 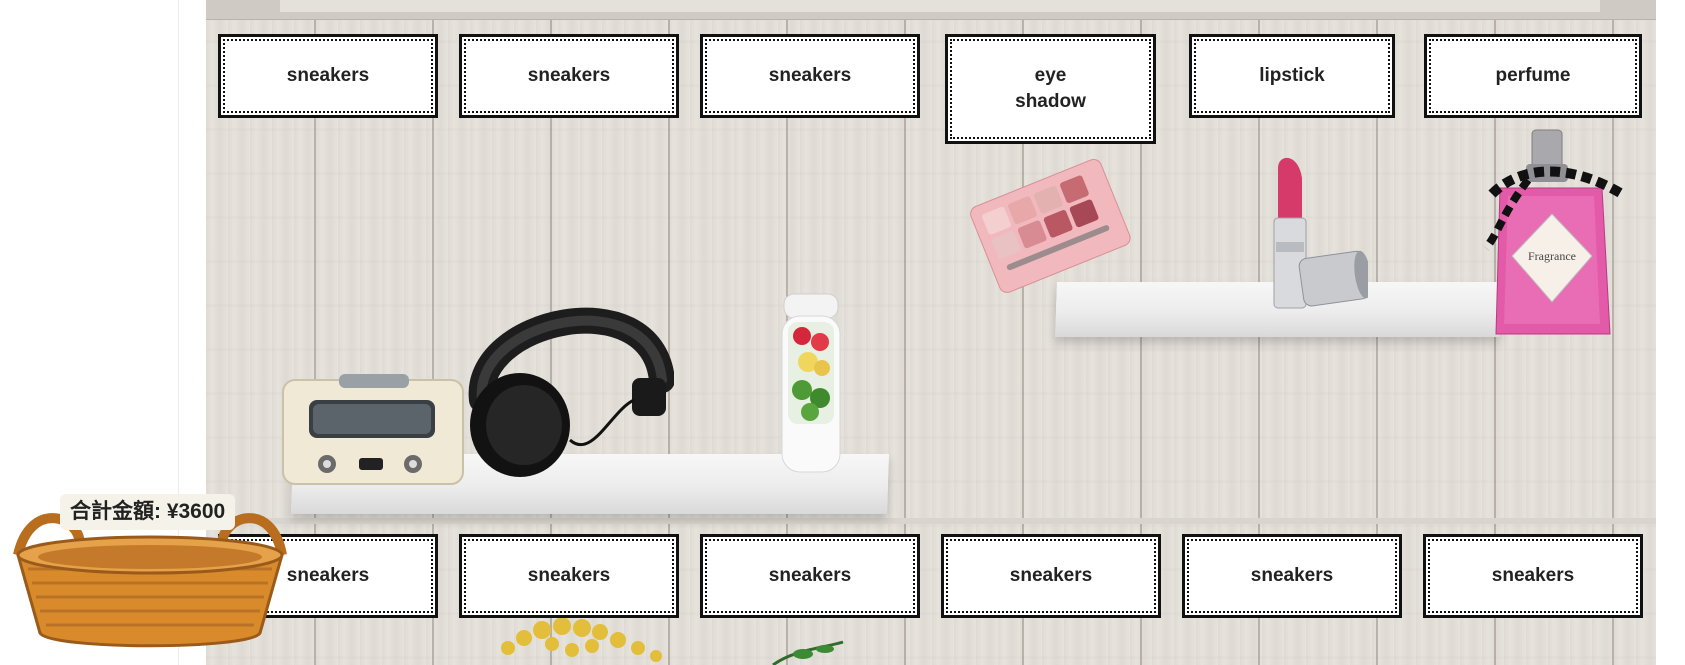 What do you see at coordinates (583, 641) in the screenshot?
I see `flowers-icon` at bounding box center [583, 641].